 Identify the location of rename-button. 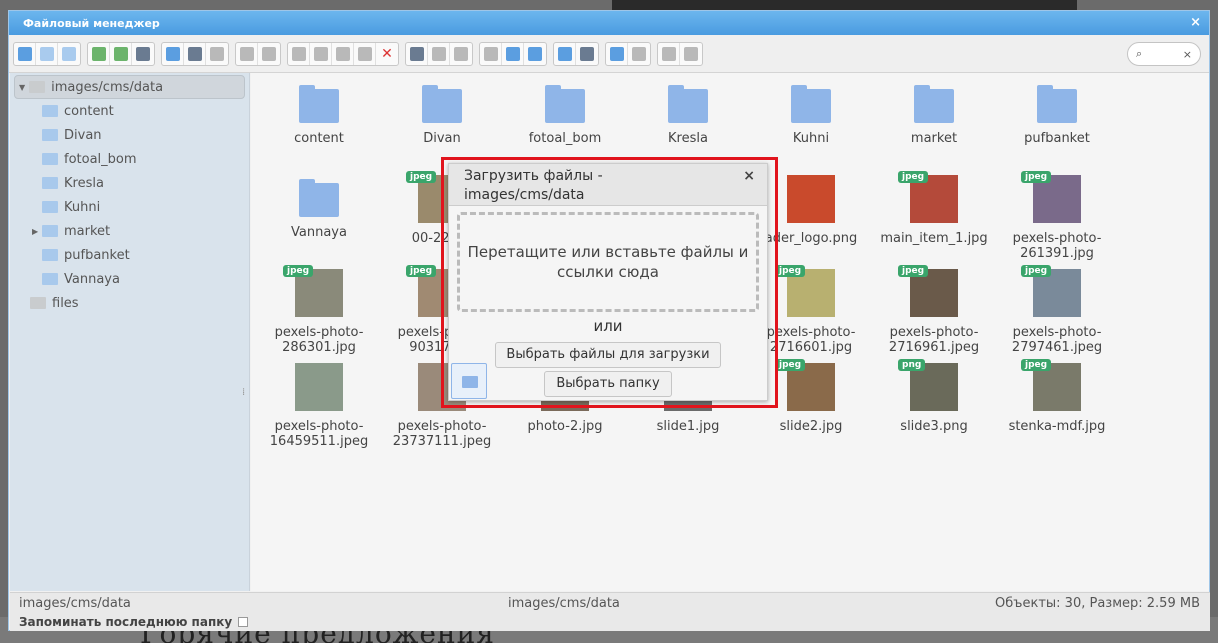
(617, 53).